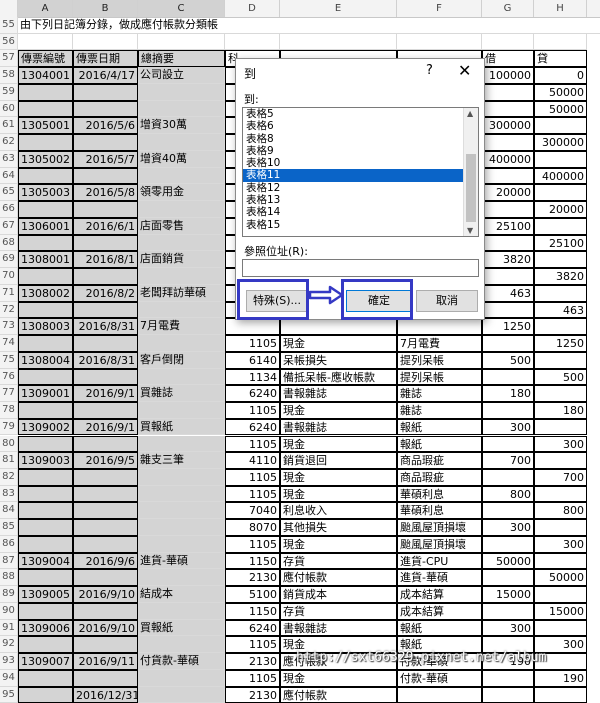  Describe the element at coordinates (338, 544) in the screenshot. I see `sheet-cell: 現金` at that location.